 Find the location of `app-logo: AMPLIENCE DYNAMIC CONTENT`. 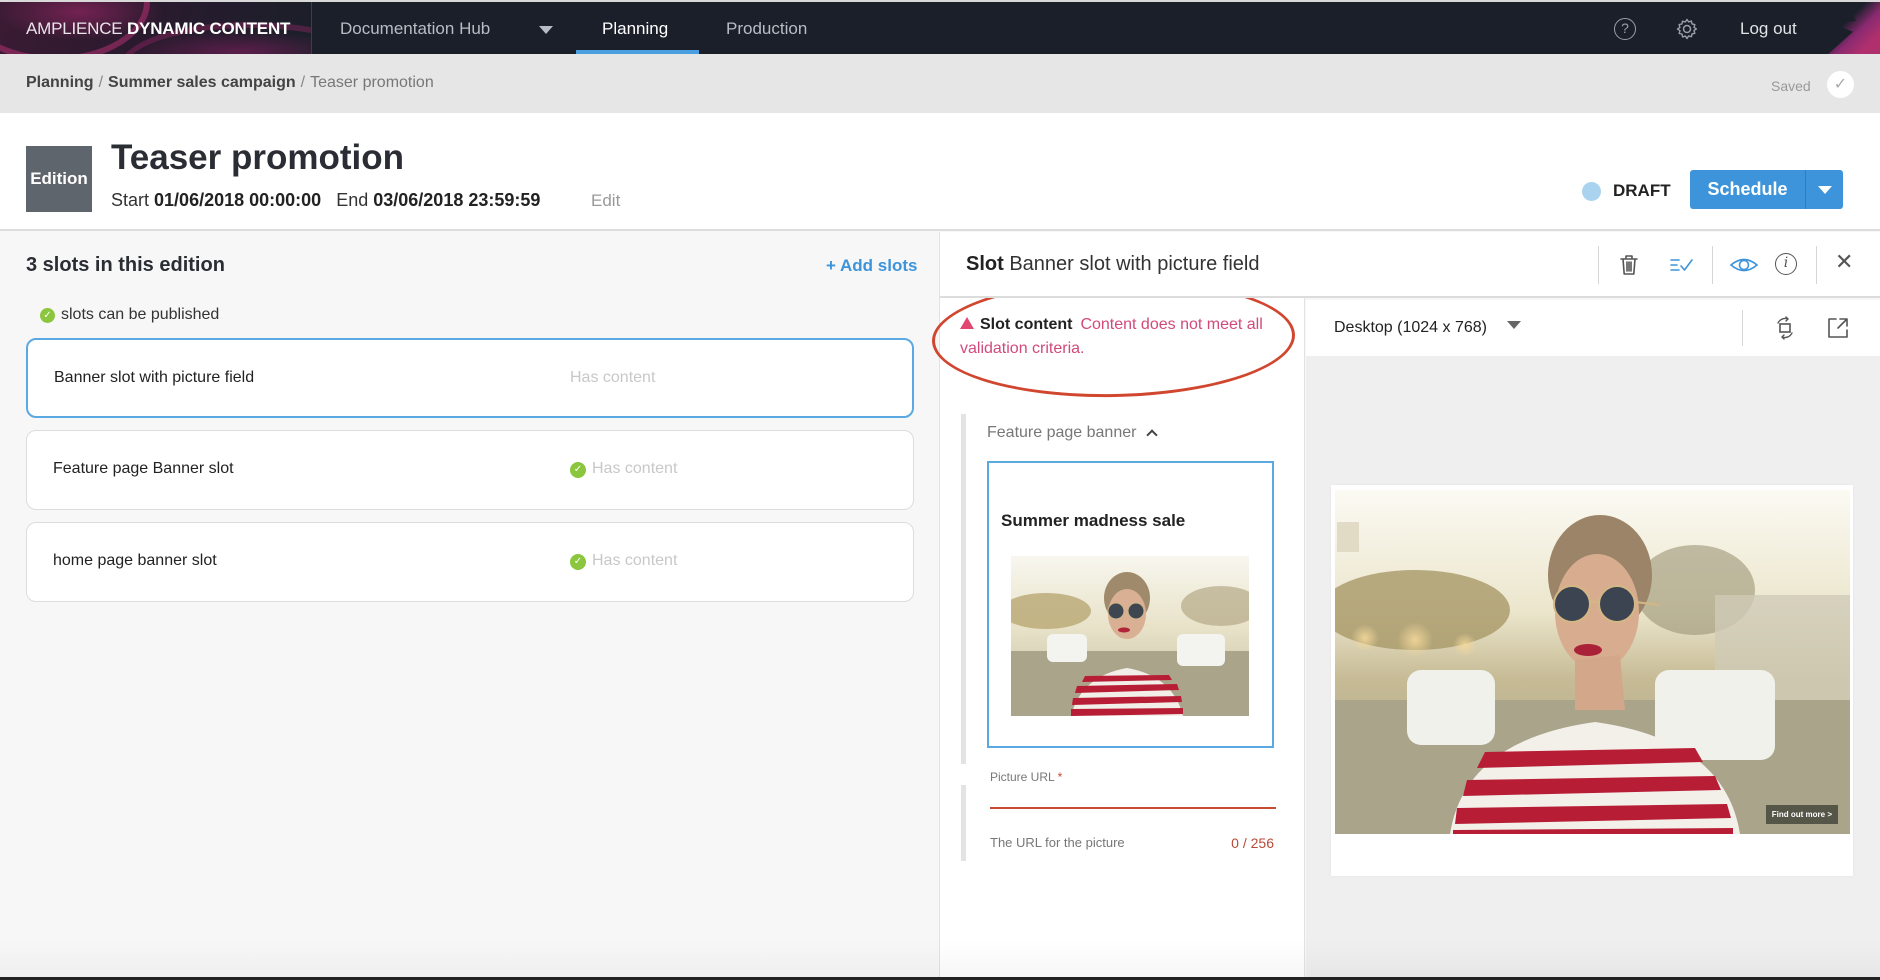

app-logo: AMPLIENCE DYNAMIC CONTENT is located at coordinates (156, 28).